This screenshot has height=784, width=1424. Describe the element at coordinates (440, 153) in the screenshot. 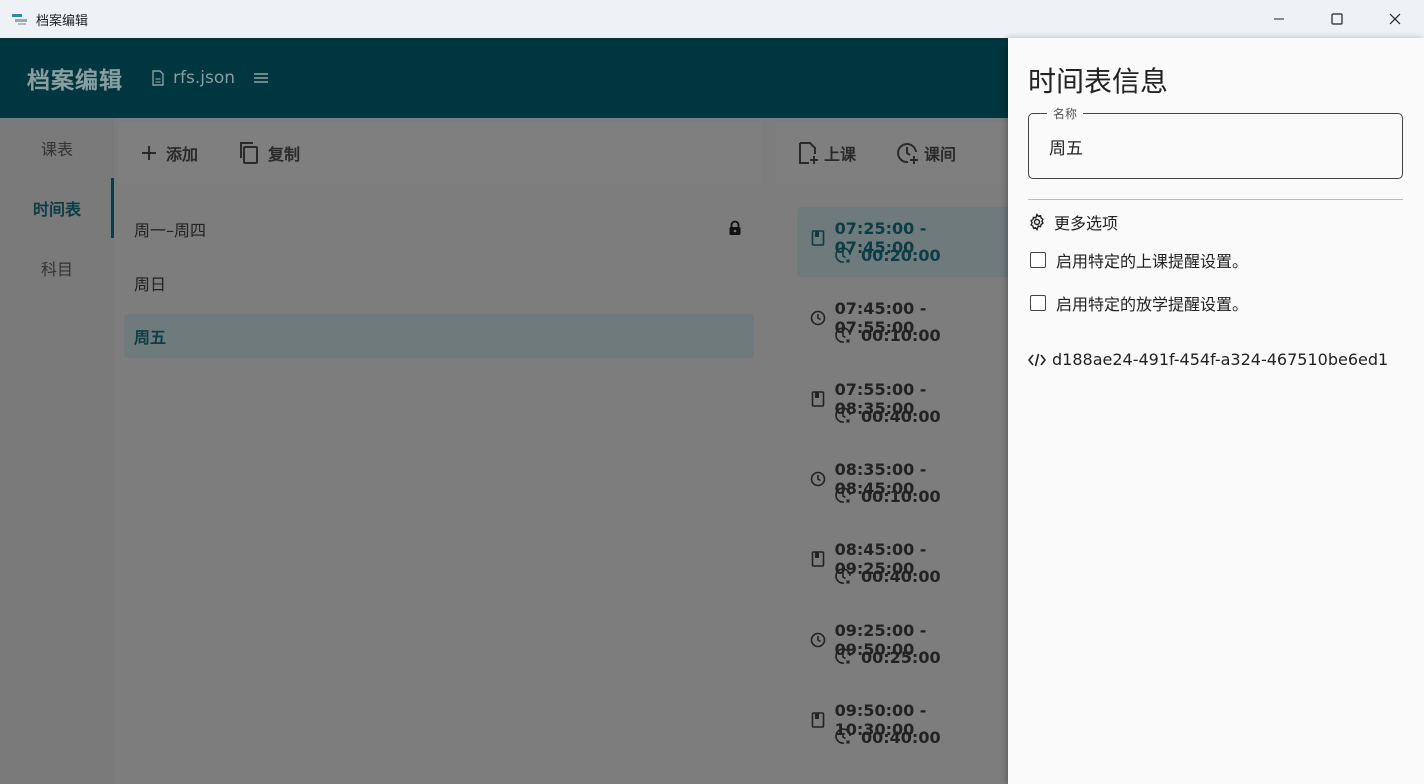

I see `timetable-toolbar: 添加 复制` at that location.